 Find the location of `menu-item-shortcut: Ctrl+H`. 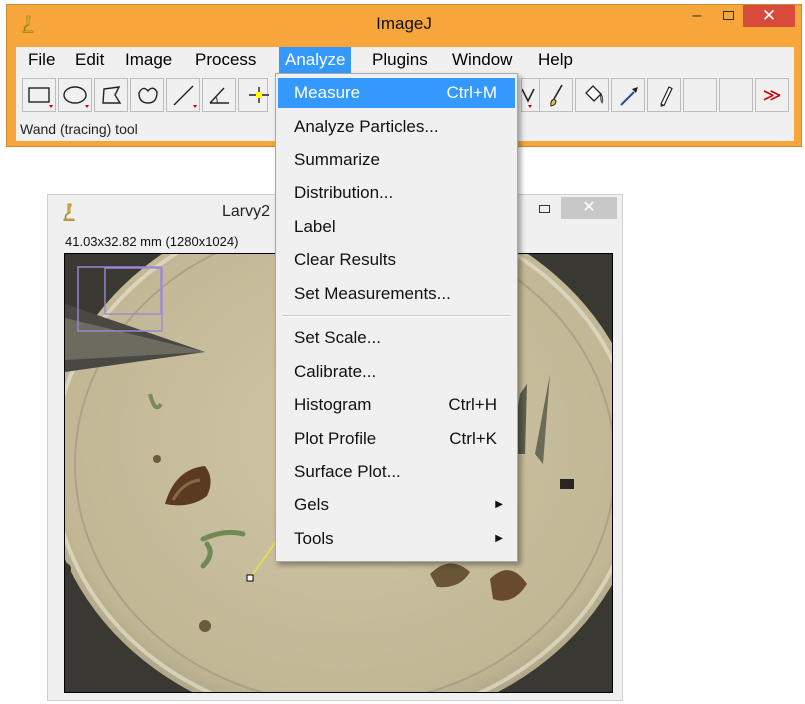

menu-item-shortcut: Ctrl+H is located at coordinates (472, 404).